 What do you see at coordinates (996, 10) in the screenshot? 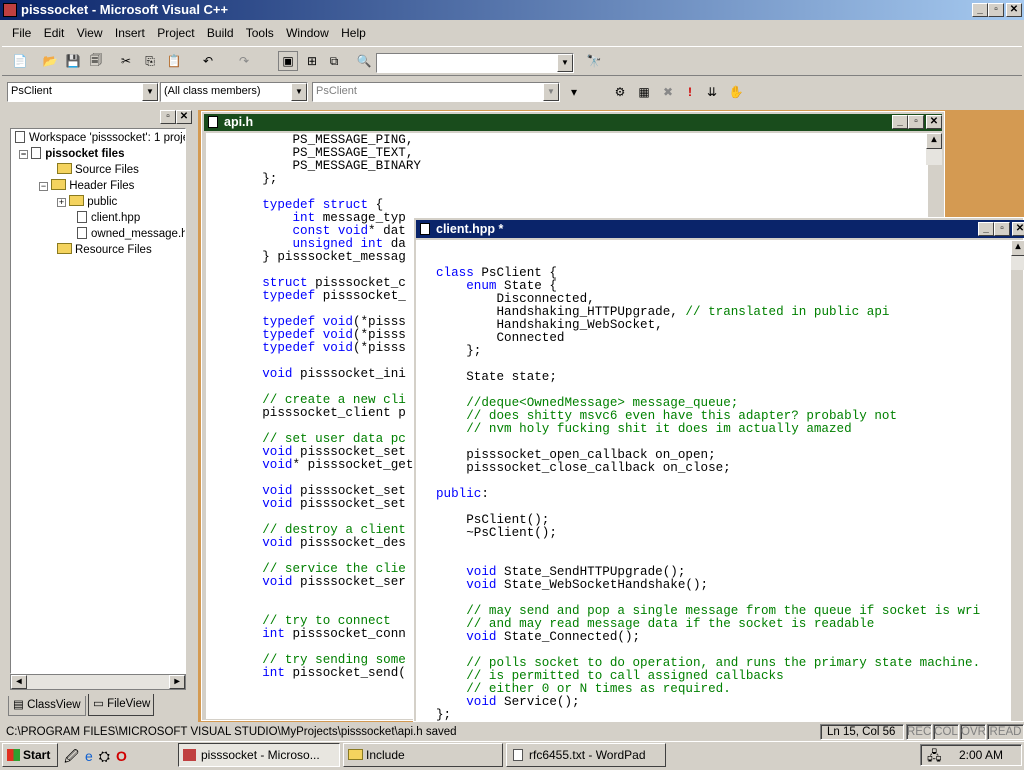
I see `restore-button: ▫` at bounding box center [996, 10].